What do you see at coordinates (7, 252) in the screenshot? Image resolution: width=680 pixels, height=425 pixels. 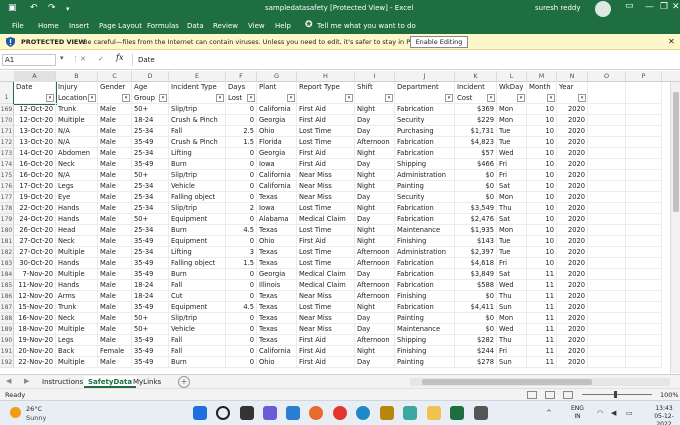 I see `row-number: 182` at bounding box center [7, 252].